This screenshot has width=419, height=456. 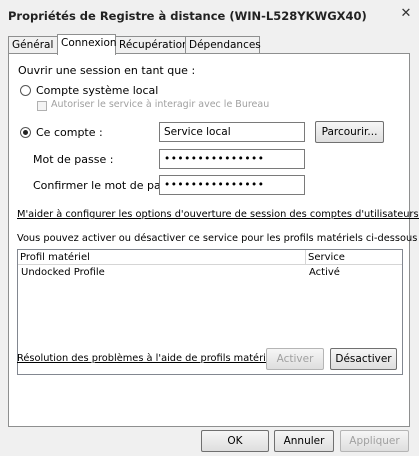 What do you see at coordinates (295, 359) in the screenshot?
I see `enable-button: Activer` at bounding box center [295, 359].